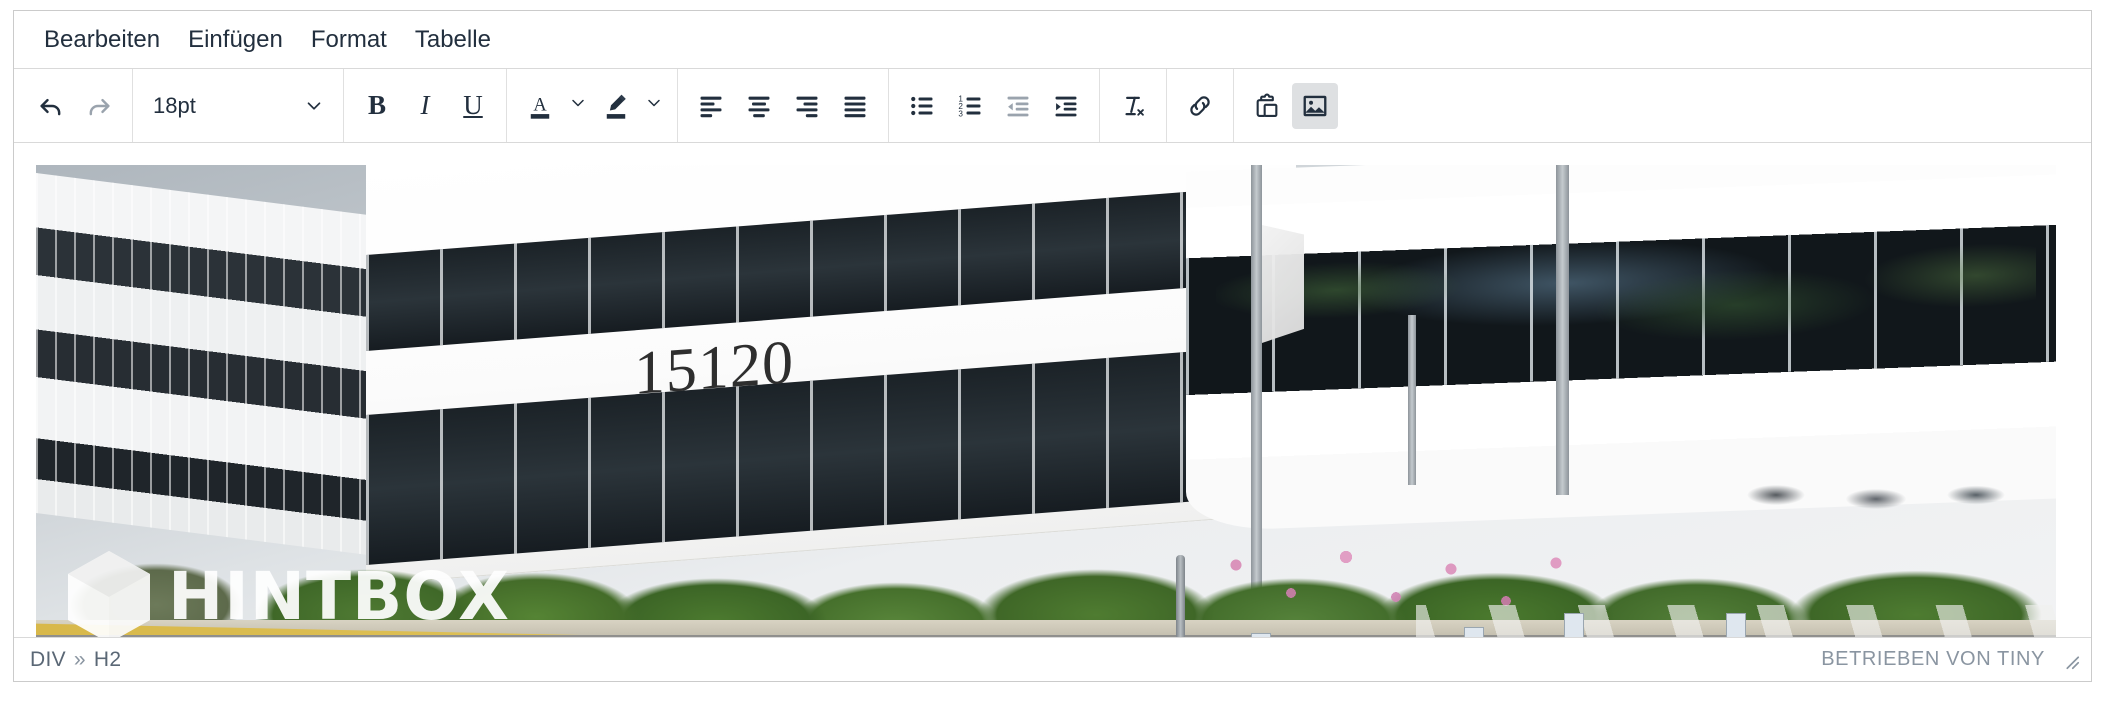 This screenshot has width=2104, height=708. What do you see at coordinates (1283, 284) in the screenshot?
I see `flag` at bounding box center [1283, 284].